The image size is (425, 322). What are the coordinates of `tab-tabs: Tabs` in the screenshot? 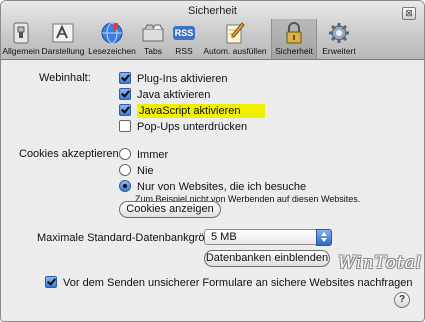 It's located at (153, 39).